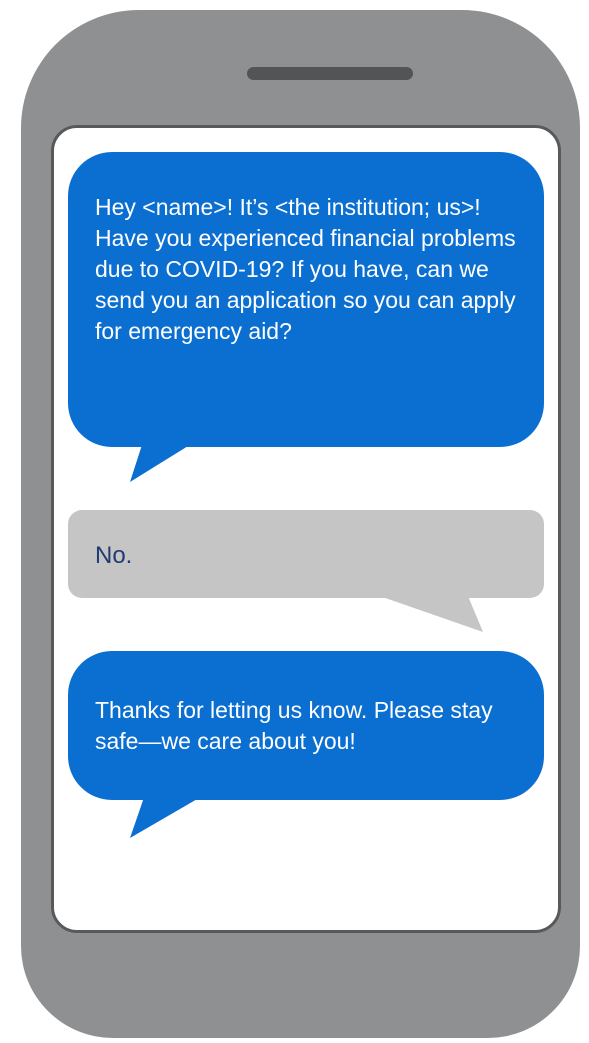 The width and height of the screenshot is (589, 1043). What do you see at coordinates (330, 73) in the screenshot?
I see `speaker-grille` at bounding box center [330, 73].